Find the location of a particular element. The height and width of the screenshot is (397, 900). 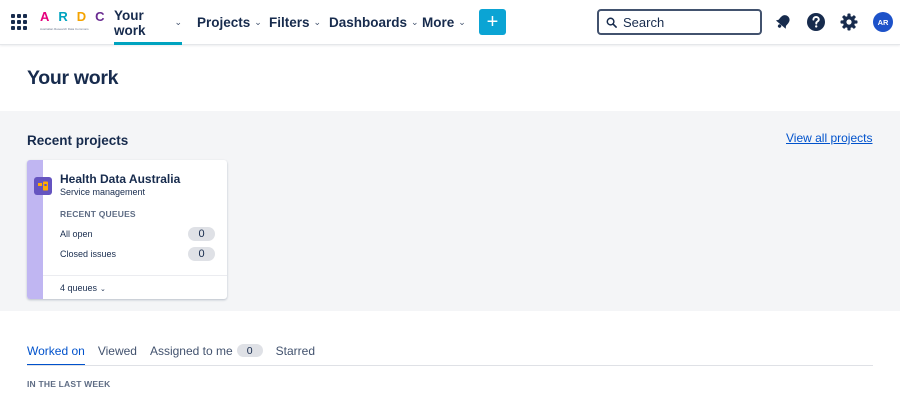

view-all-projects-link: View all projects is located at coordinates (829, 138).